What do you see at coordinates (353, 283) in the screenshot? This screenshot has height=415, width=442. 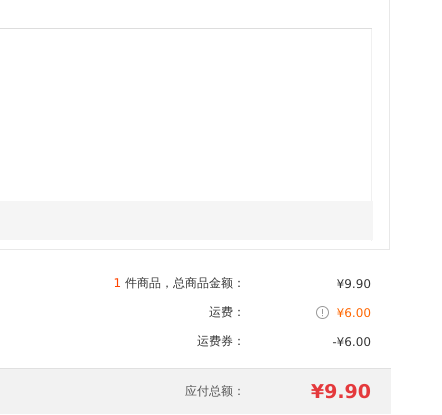 I see `summary-value: ¥9.90` at bounding box center [353, 283].